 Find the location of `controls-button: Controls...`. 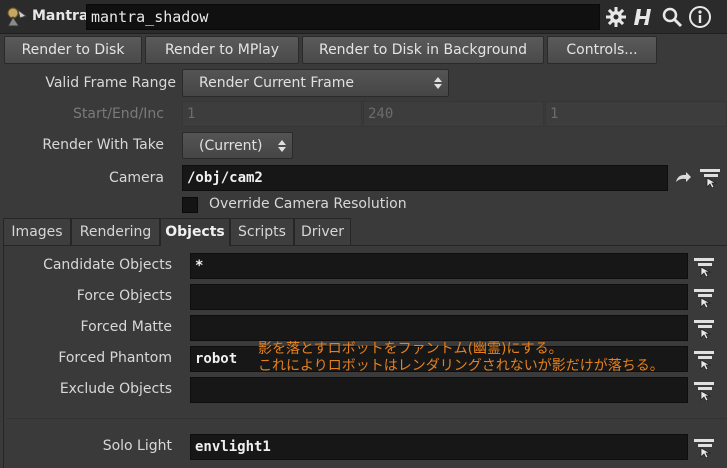

controls-button: Controls... is located at coordinates (602, 50).